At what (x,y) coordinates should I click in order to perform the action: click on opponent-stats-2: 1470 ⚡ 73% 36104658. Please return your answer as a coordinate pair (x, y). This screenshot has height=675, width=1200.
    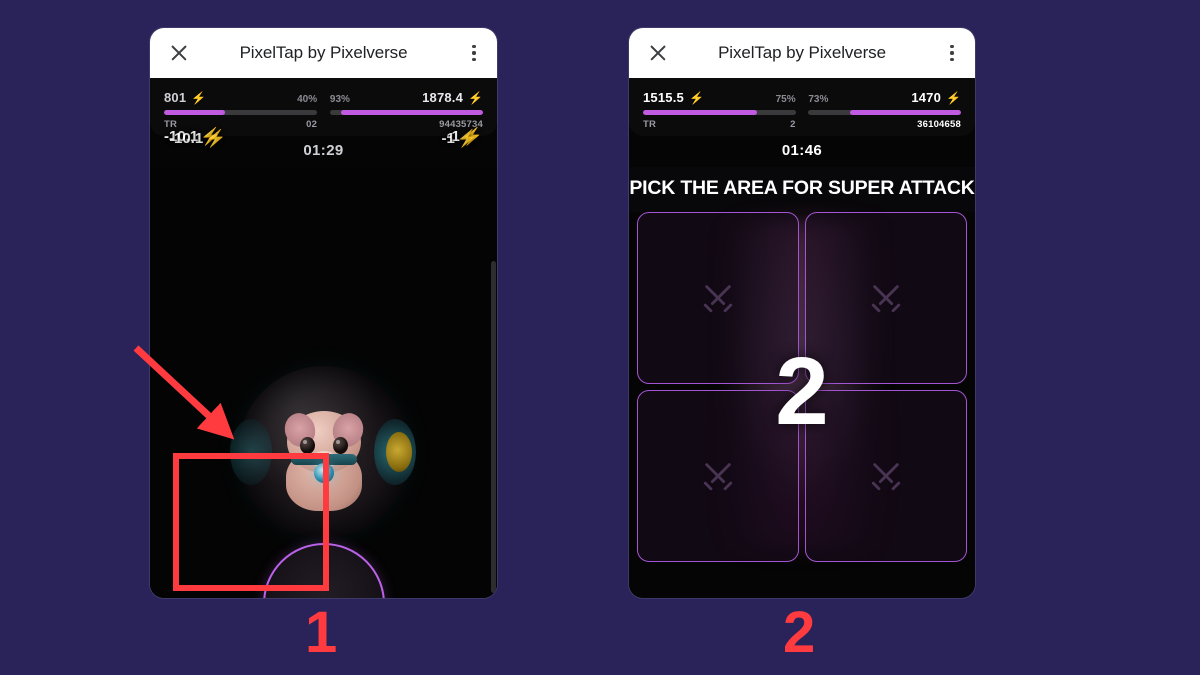
    Looking at the image, I should click on (884, 110).